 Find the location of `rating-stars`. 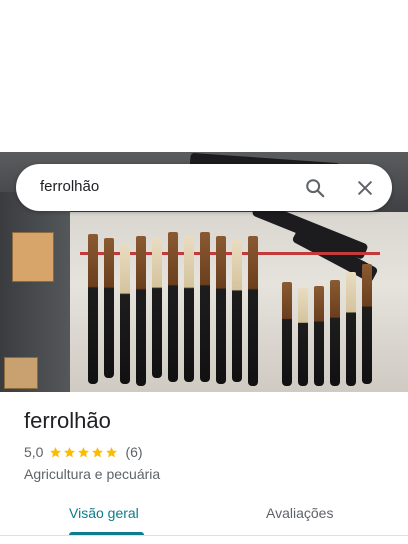

rating-stars is located at coordinates (84, 452).